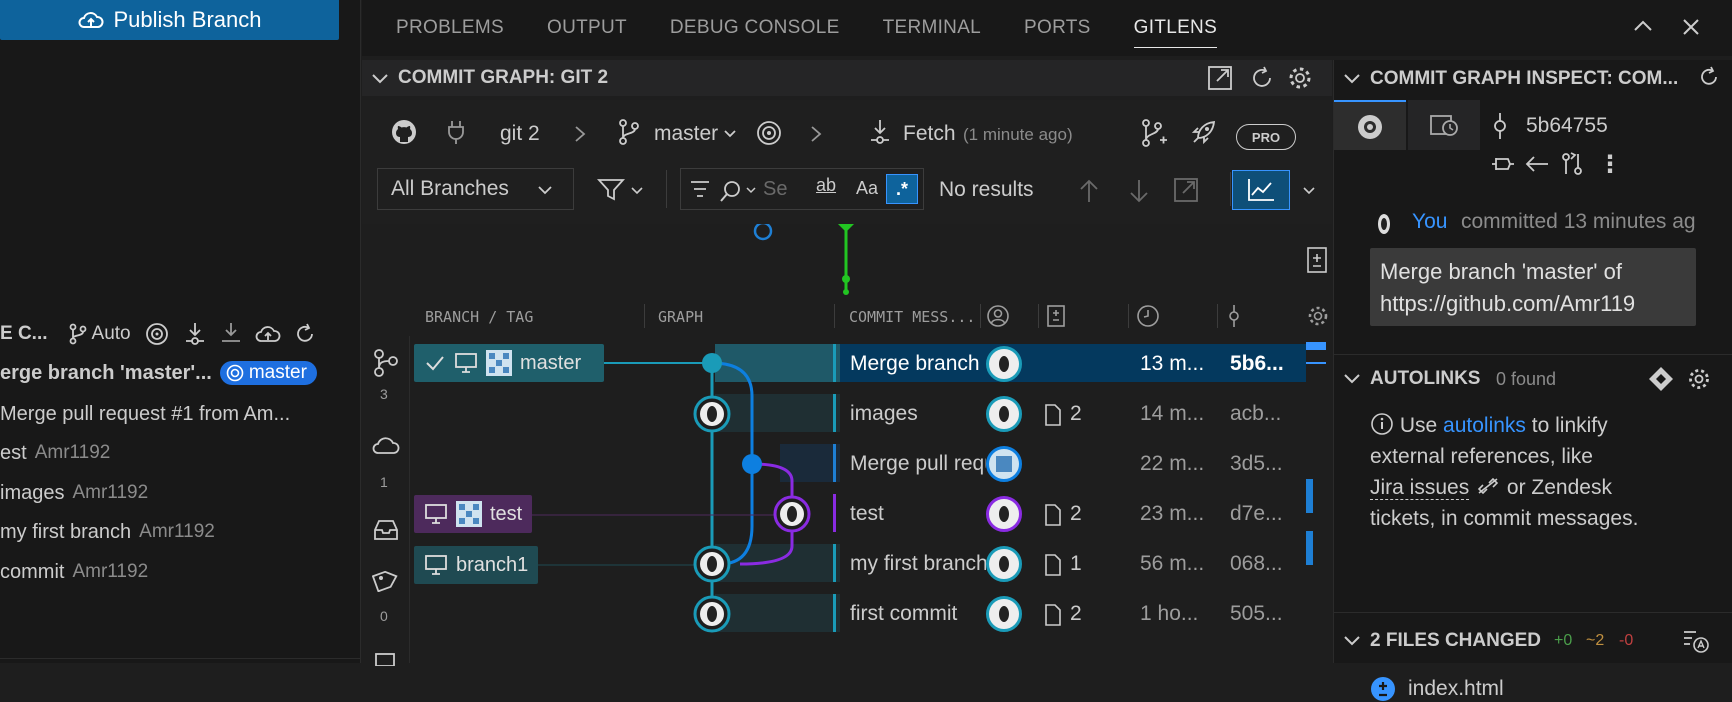 The height and width of the screenshot is (702, 1732). Describe the element at coordinates (479, 317) in the screenshot. I see `column-header-branch-tag: BRANCH / TAG` at that location.